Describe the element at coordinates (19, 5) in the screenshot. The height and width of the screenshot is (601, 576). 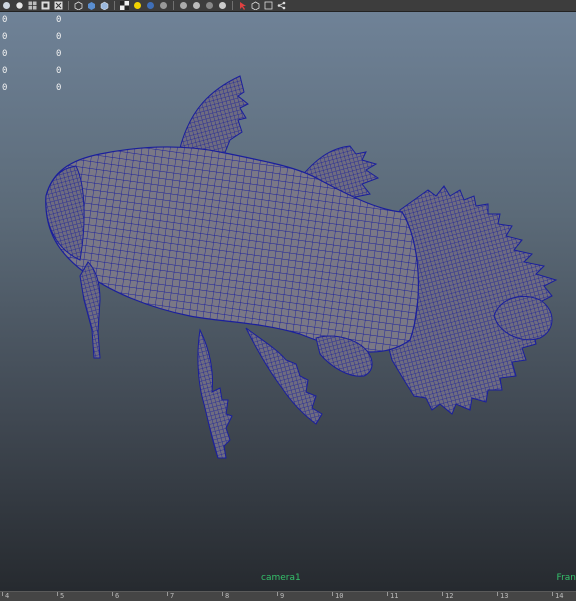
I see `lock-camera-icon` at that location.